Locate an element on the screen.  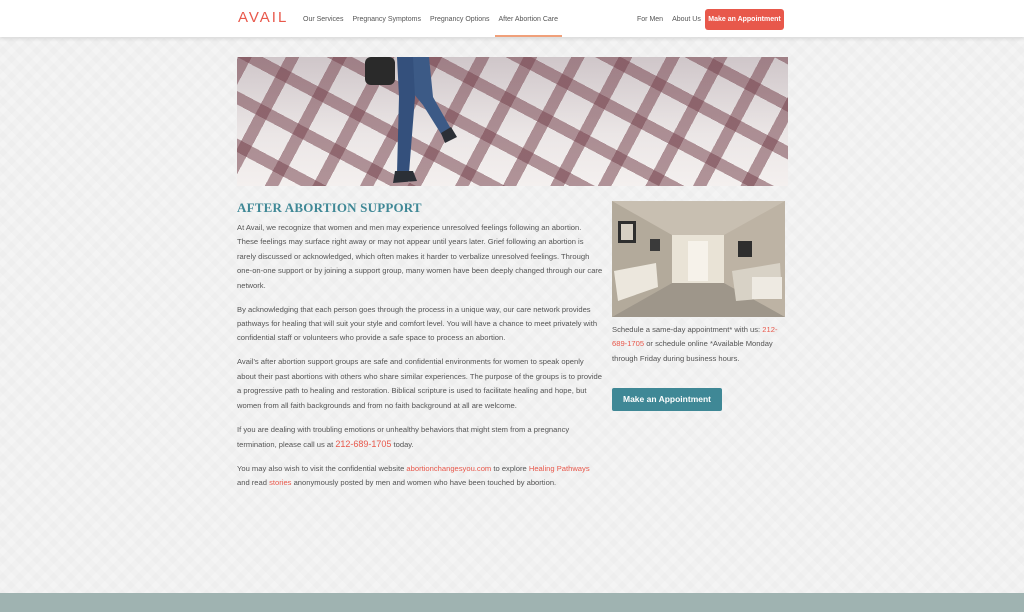
header-appointment-button: Make an Appointment is located at coordinates (744, 19).